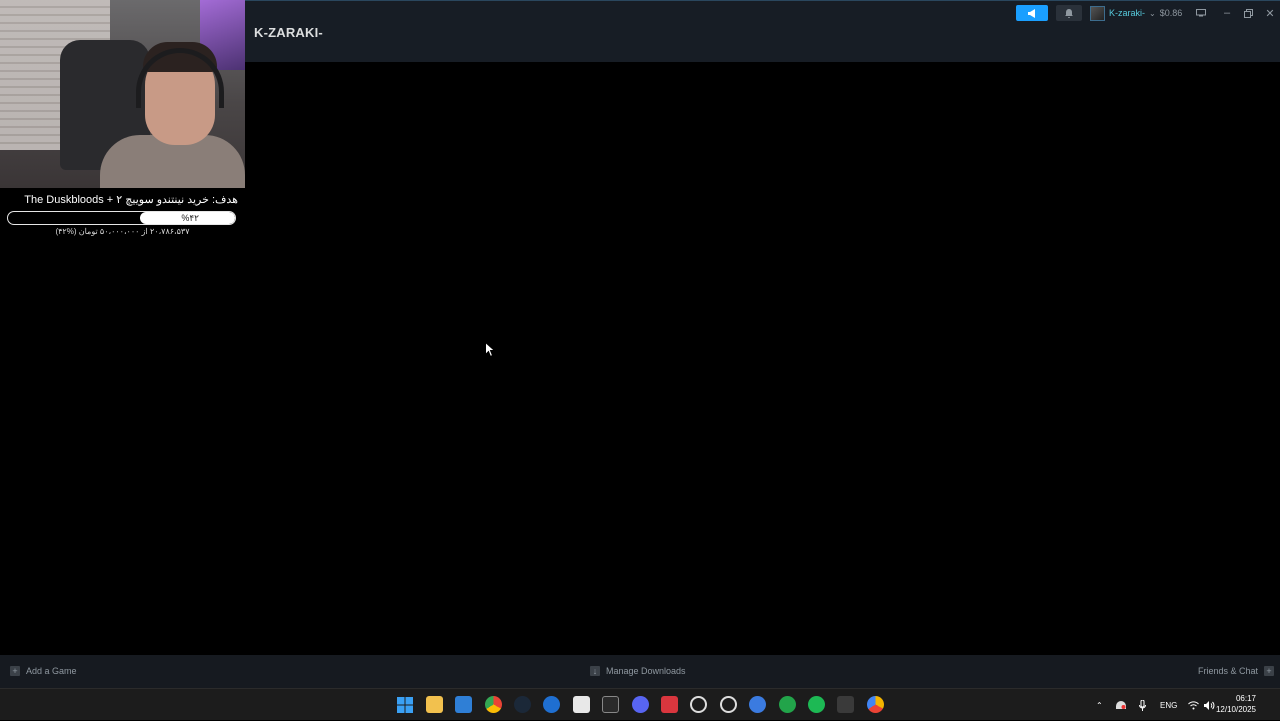  I want to click on wallet-balance: $0.86, so click(1171, 13).